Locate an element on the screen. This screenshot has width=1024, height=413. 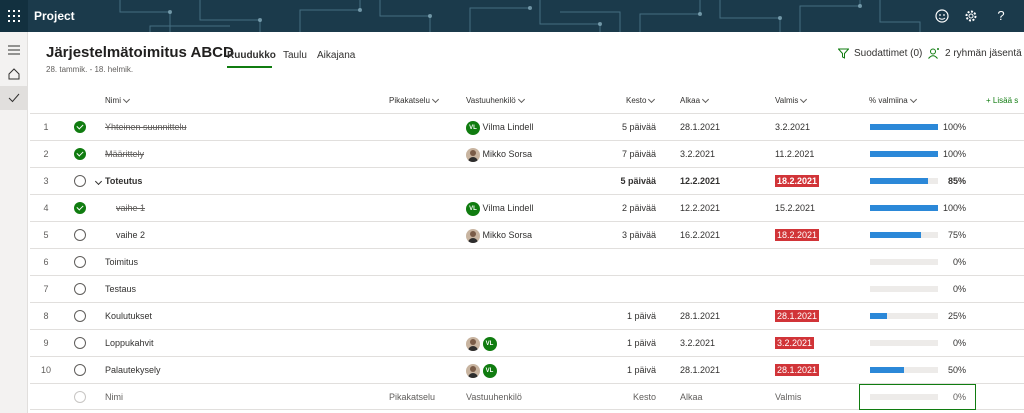
menu-hamburger-icon is located at coordinates (14, 50).